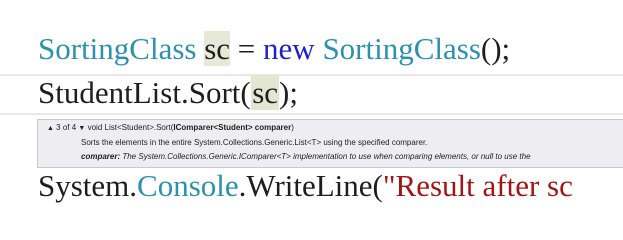 This screenshot has width=623, height=240. What do you see at coordinates (81, 128) in the screenshot?
I see `overload-down-arrow-icon: ▼` at bounding box center [81, 128].